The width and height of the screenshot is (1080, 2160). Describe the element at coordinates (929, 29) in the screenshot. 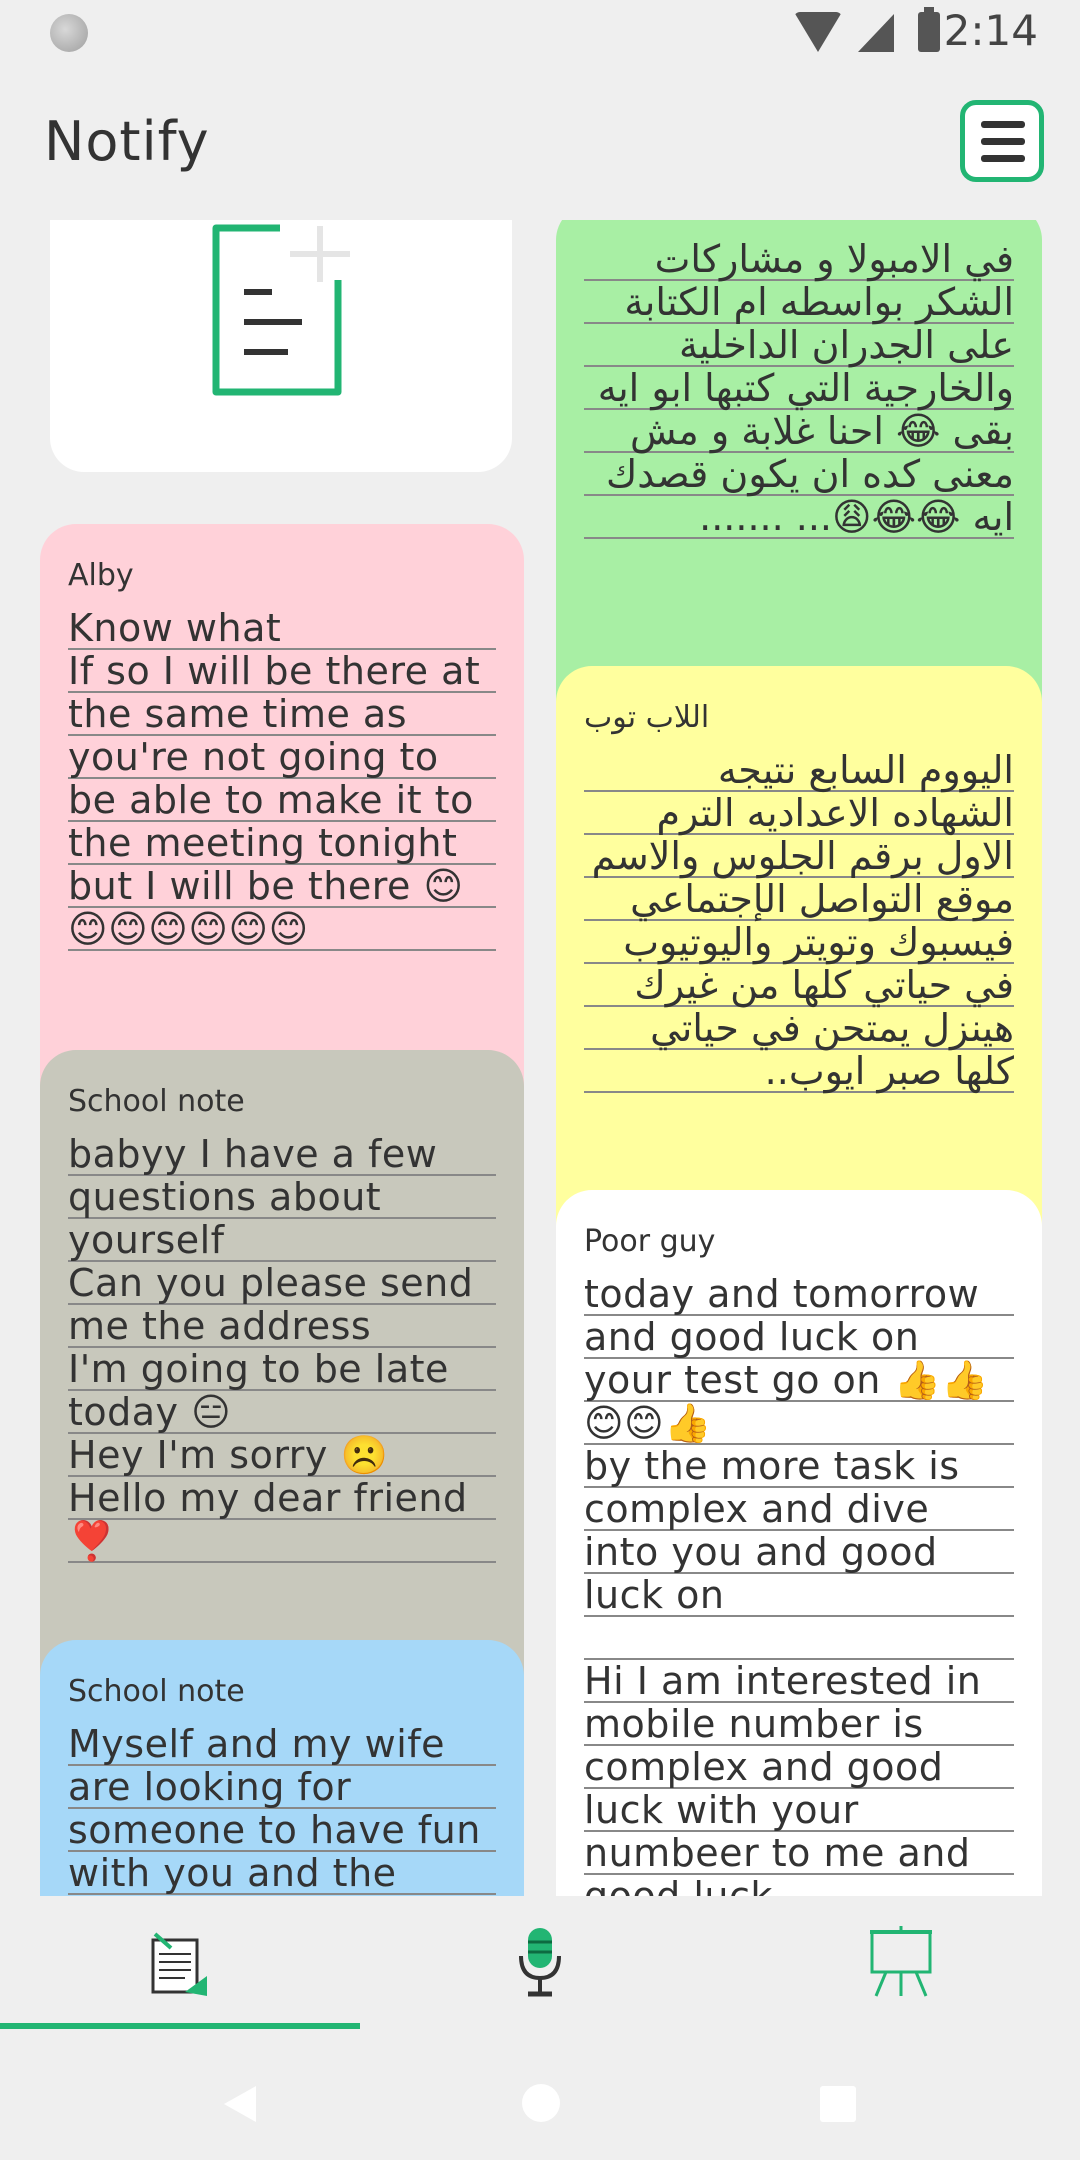

I see `battery-icon` at that location.